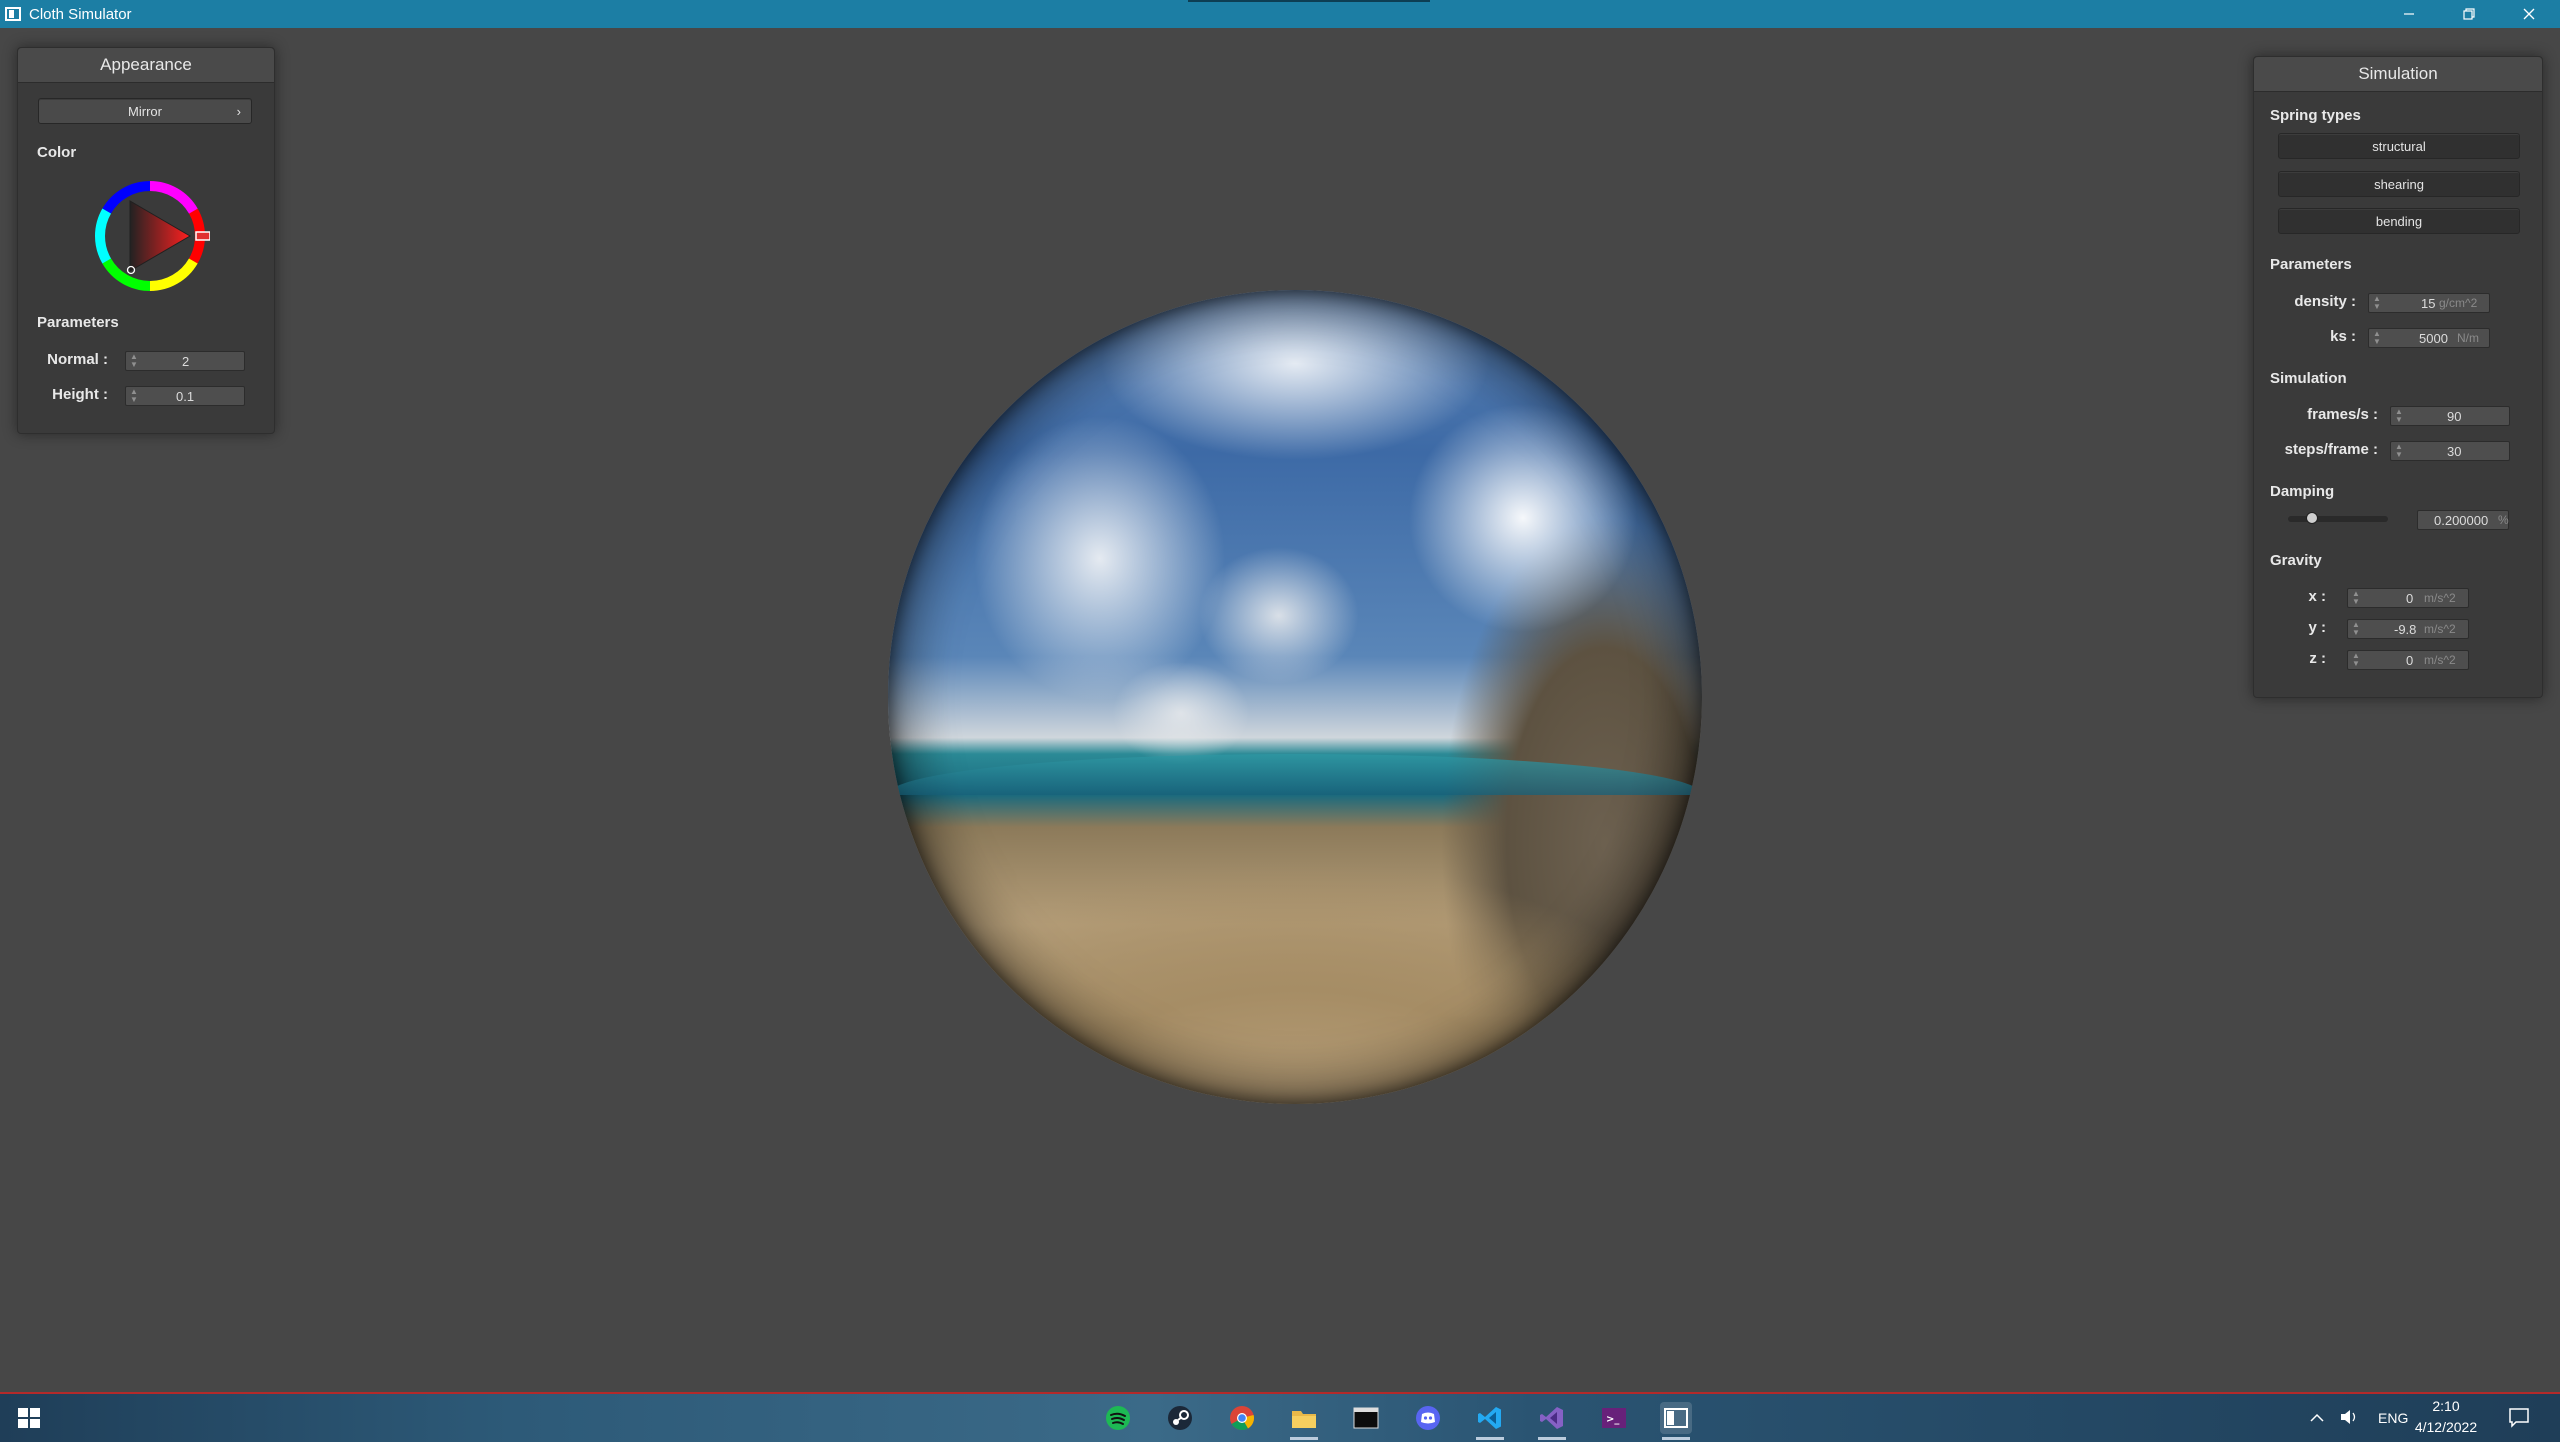 The height and width of the screenshot is (1442, 2560). I want to click on gravity-z-spinbox: ▲ ▼ 0 m/s^2, so click(2408, 660).